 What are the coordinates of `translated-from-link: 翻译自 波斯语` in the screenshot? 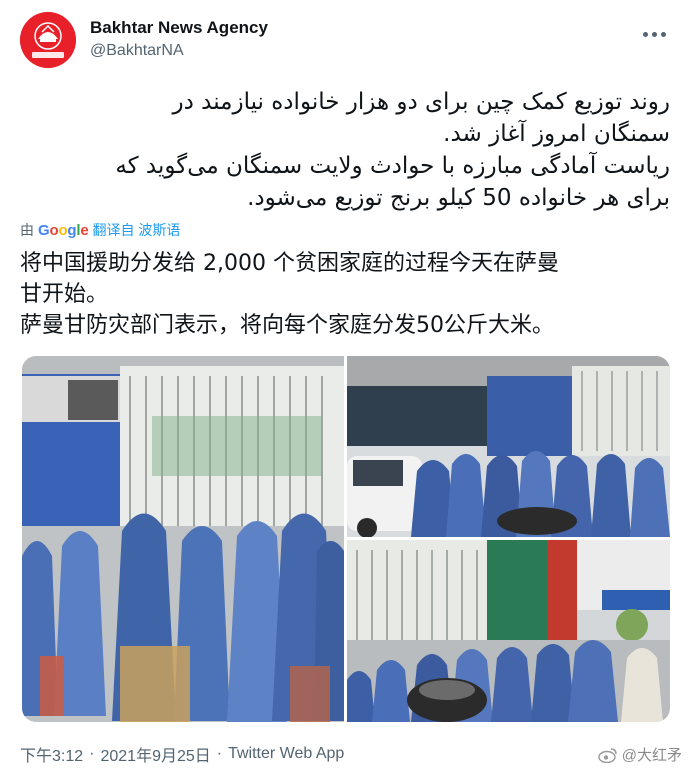 It's located at (137, 230).